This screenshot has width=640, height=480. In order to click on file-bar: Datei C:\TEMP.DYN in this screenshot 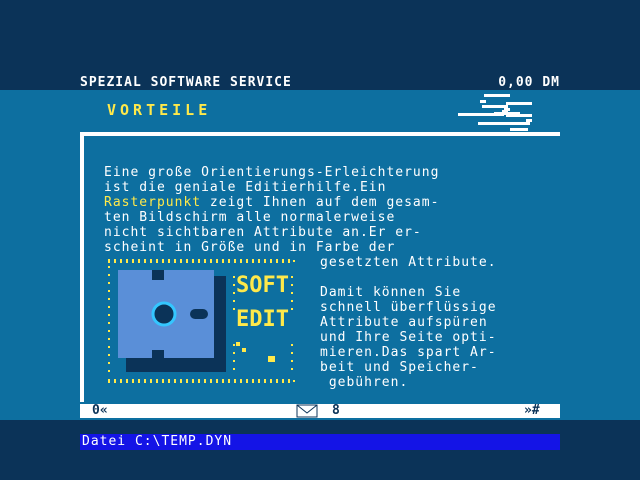, I will do `click(320, 442)`.